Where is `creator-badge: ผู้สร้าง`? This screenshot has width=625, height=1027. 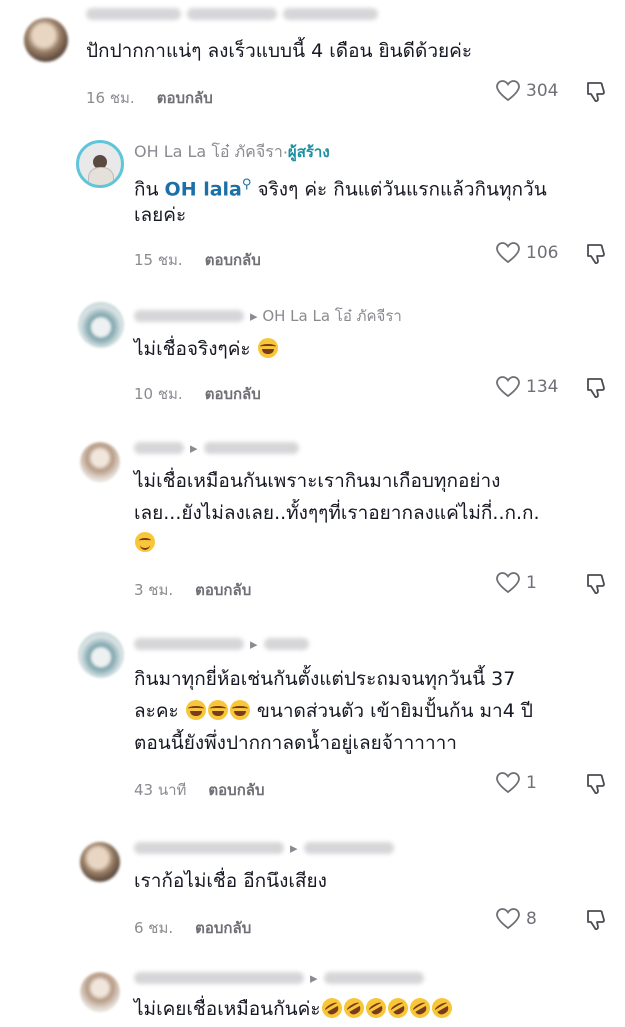 creator-badge: ผู้สร้าง is located at coordinates (308, 152).